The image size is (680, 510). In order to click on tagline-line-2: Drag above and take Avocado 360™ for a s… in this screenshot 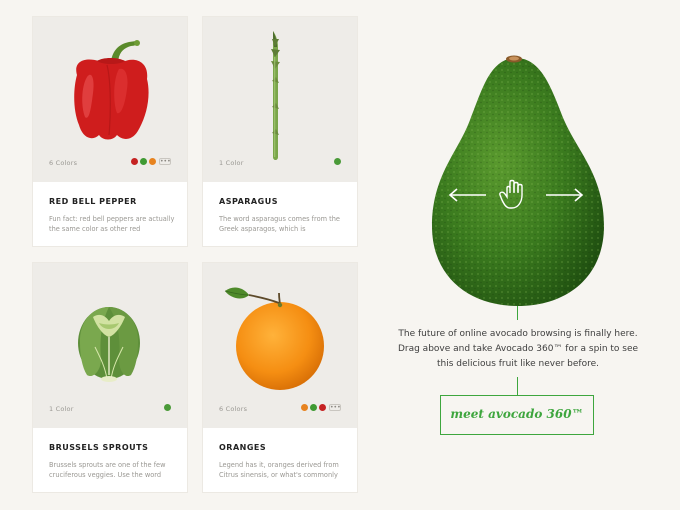, I will do `click(518, 349)`.